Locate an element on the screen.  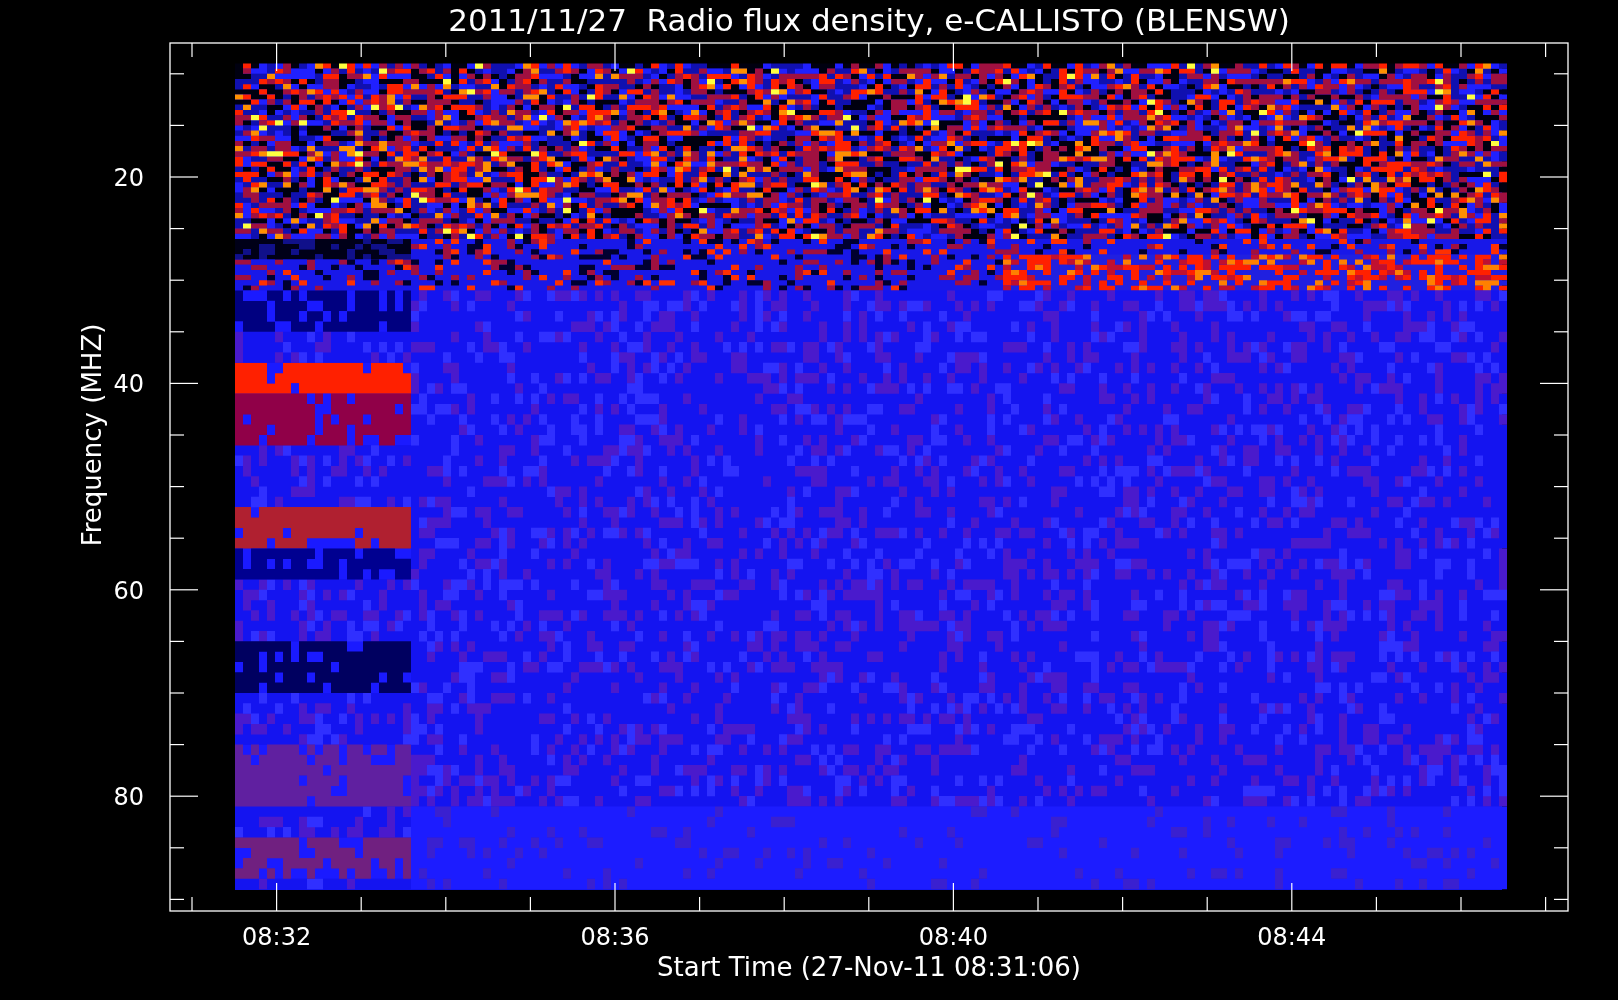
tick-label: 40 is located at coordinates (128, 384).